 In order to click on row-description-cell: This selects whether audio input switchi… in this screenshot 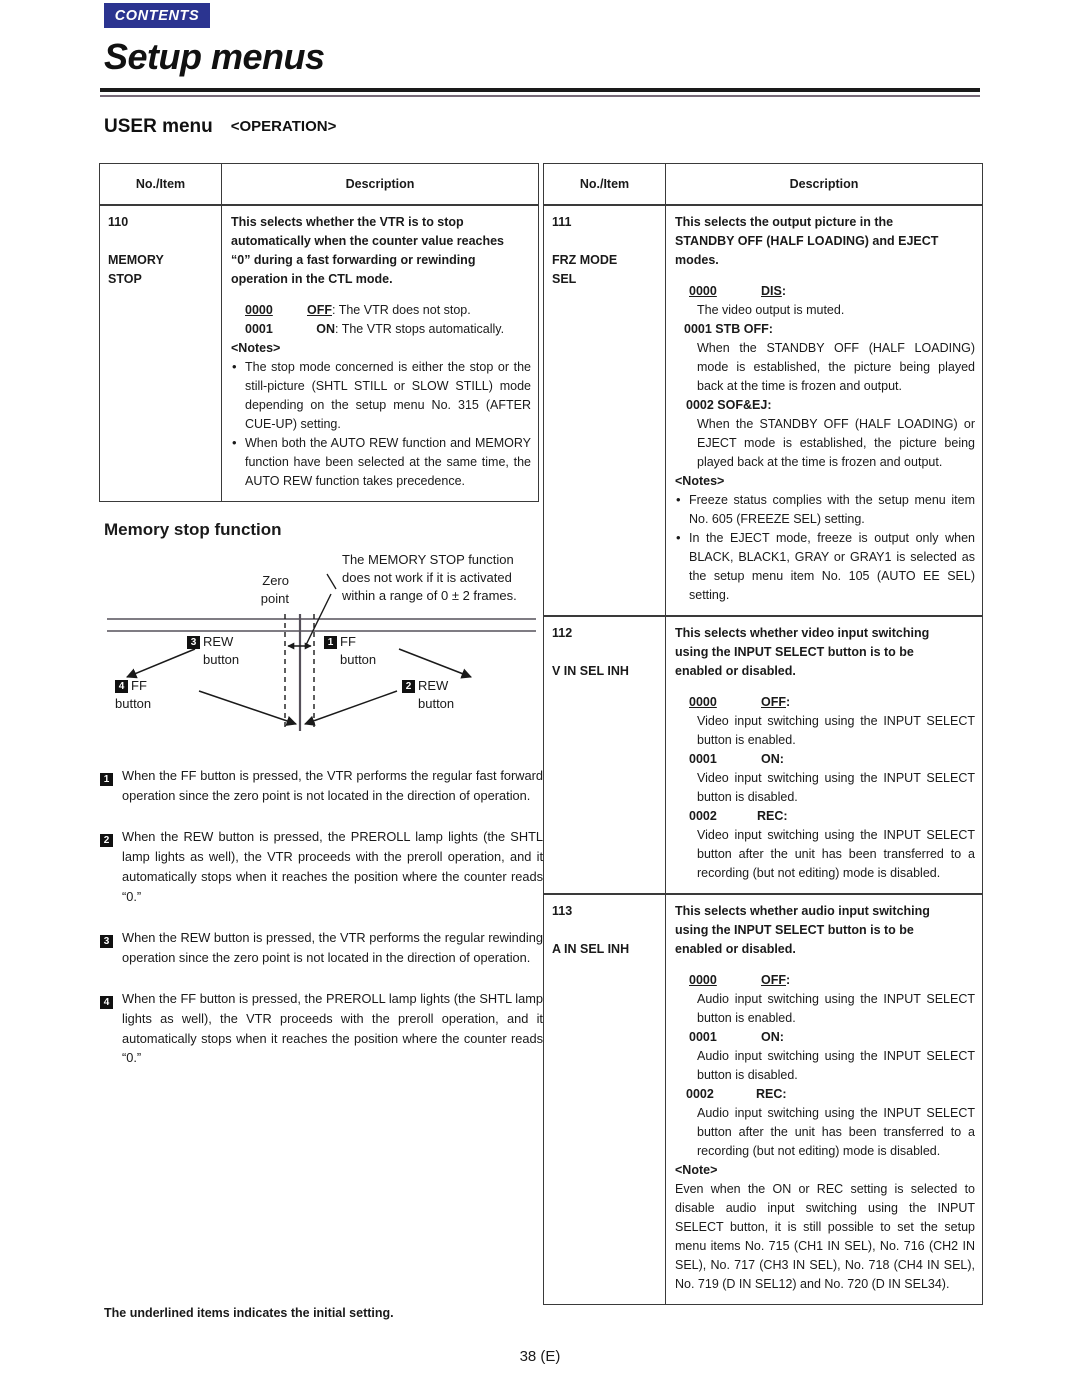, I will do `click(824, 1099)`.